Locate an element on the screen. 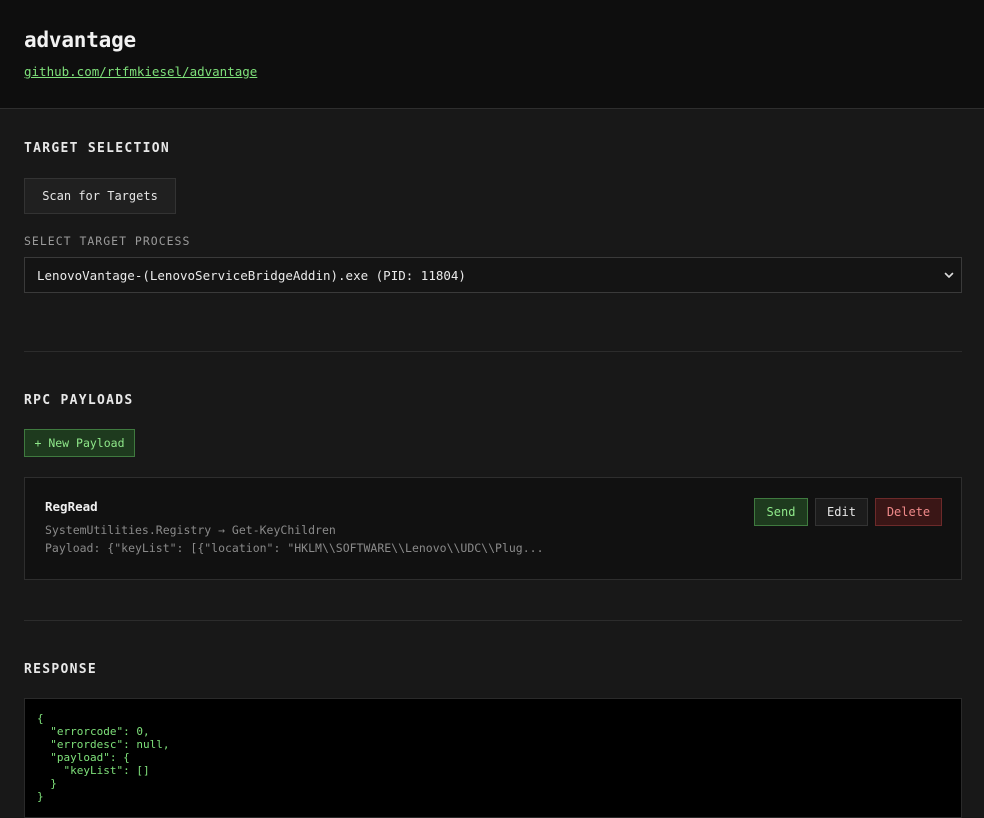  send-button: Send is located at coordinates (781, 512).